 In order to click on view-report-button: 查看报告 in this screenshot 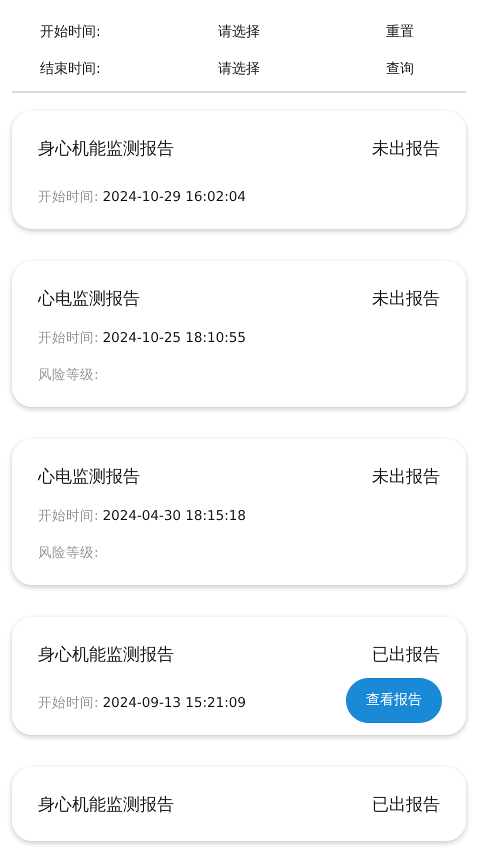, I will do `click(394, 701)`.